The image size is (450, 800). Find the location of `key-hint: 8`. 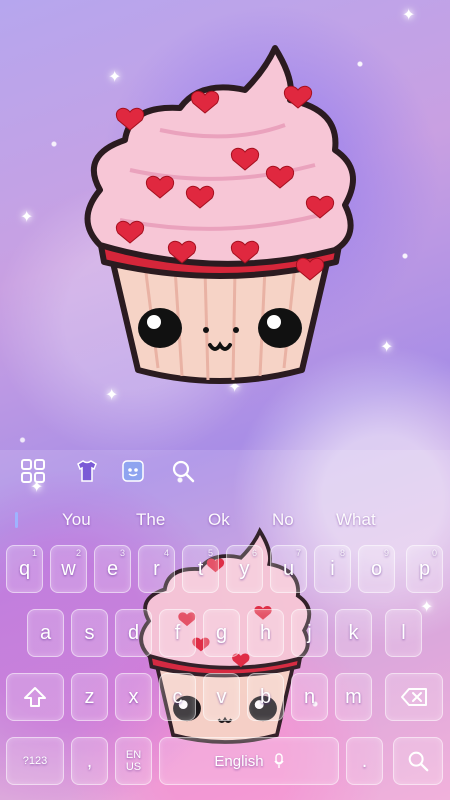

key-hint: 8 is located at coordinates (342, 553).